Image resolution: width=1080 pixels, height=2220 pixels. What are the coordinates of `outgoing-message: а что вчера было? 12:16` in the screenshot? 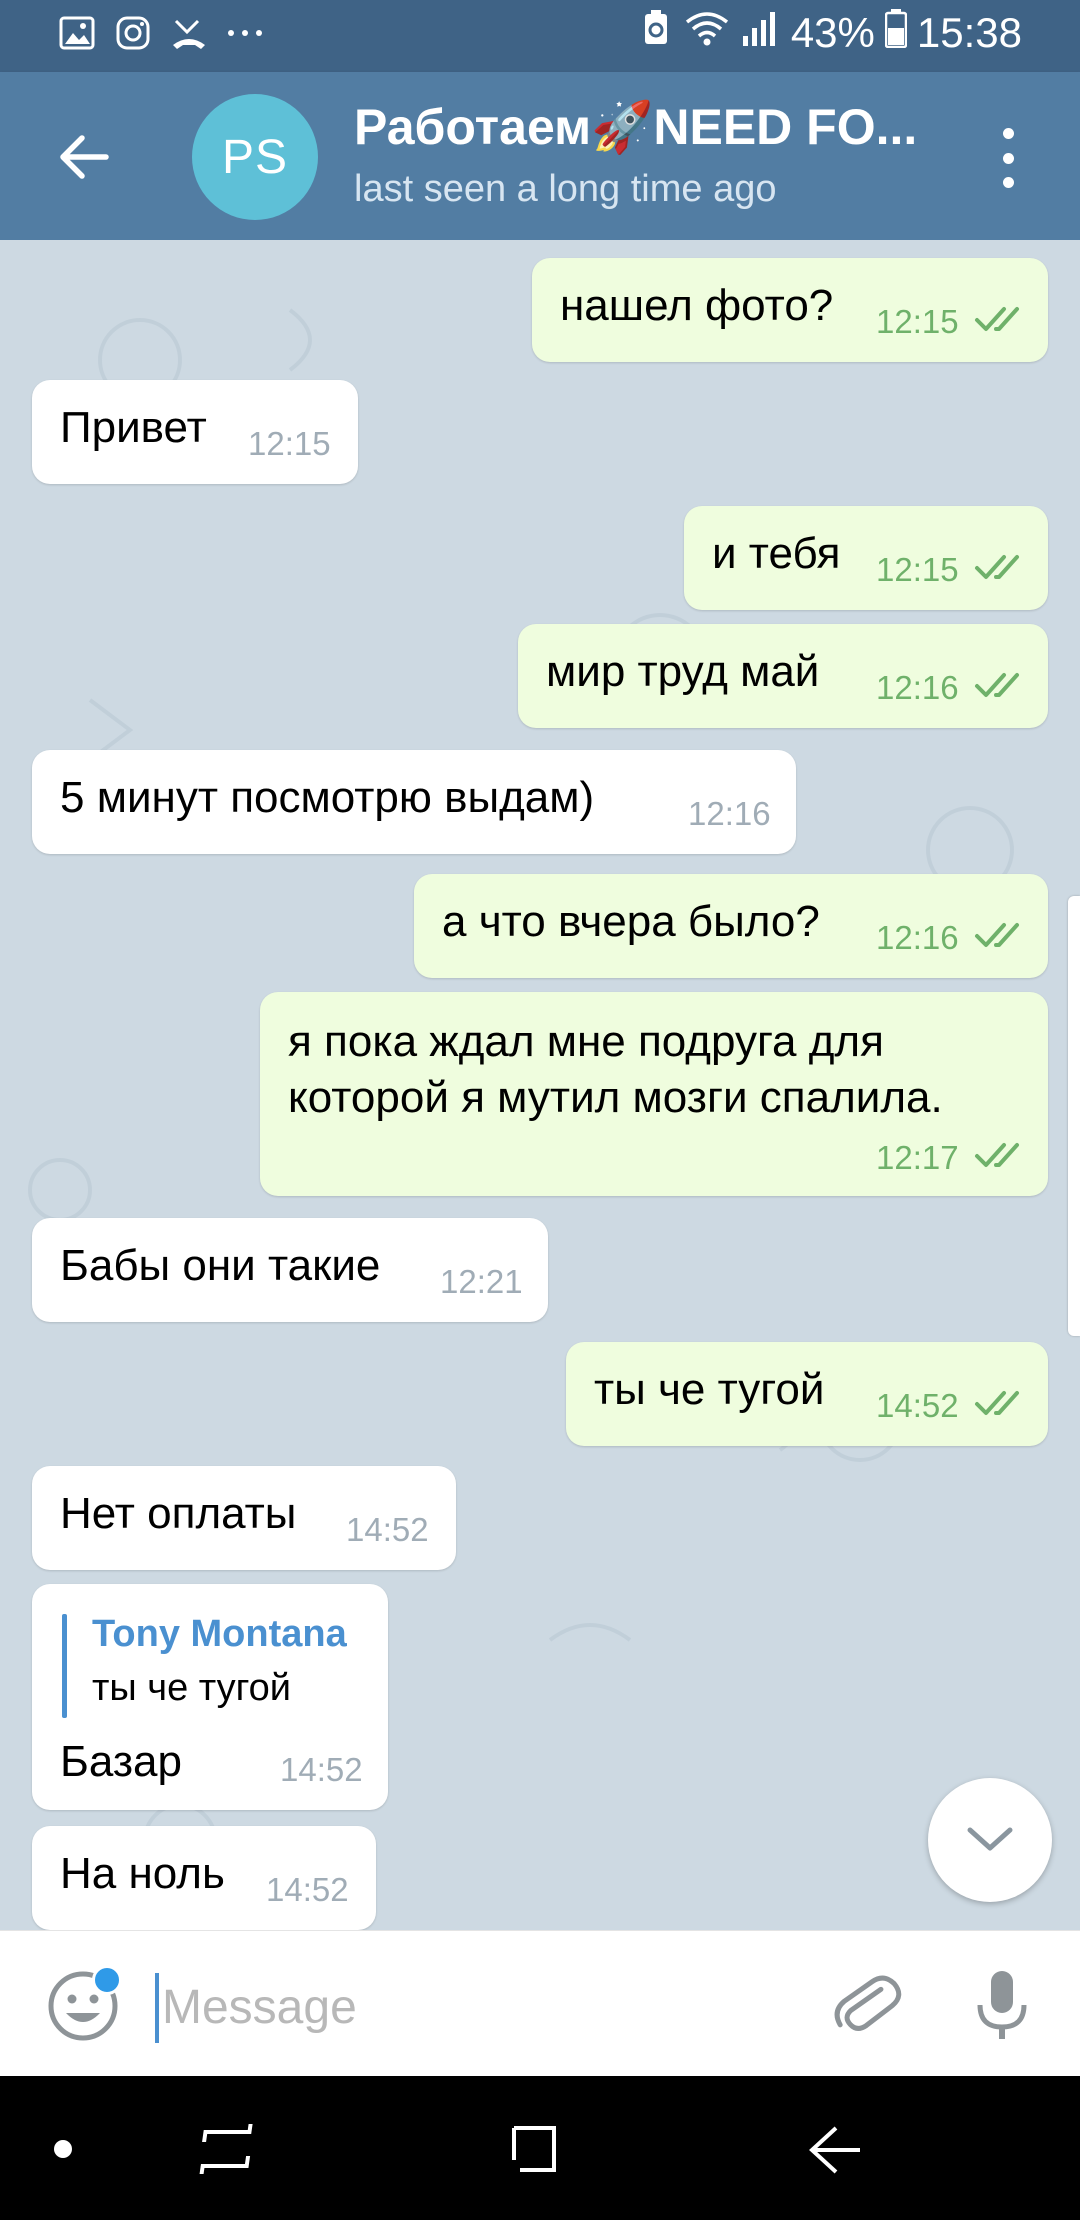 It's located at (731, 926).